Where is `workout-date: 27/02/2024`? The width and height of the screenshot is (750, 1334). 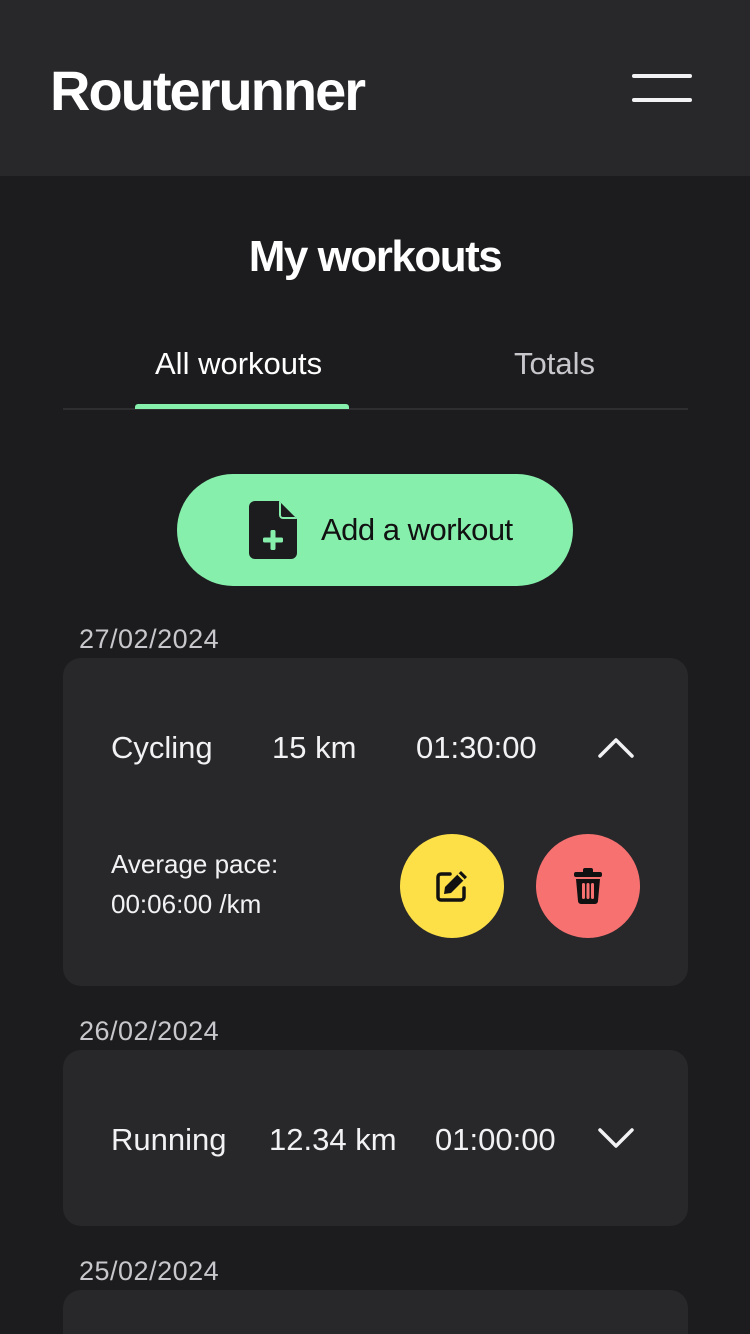 workout-date: 27/02/2024 is located at coordinates (149, 639).